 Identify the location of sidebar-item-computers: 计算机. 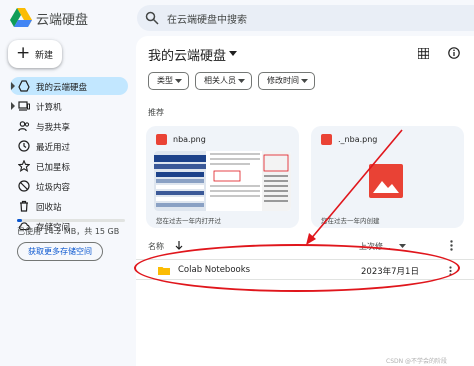
(69, 106).